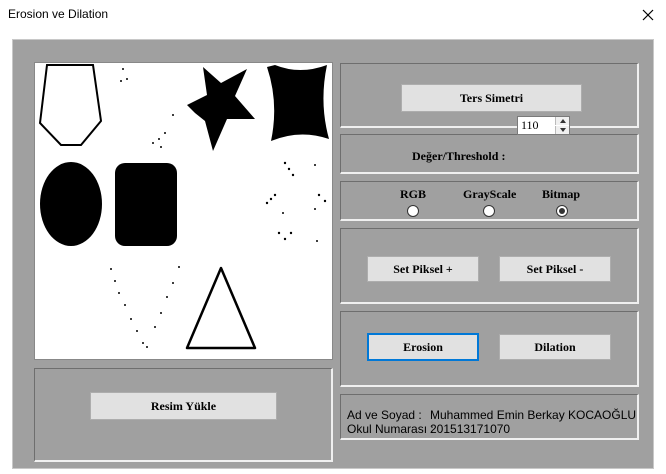 Image resolution: width=666 pixels, height=474 pixels. I want to click on shape-ellipse, so click(71, 204).